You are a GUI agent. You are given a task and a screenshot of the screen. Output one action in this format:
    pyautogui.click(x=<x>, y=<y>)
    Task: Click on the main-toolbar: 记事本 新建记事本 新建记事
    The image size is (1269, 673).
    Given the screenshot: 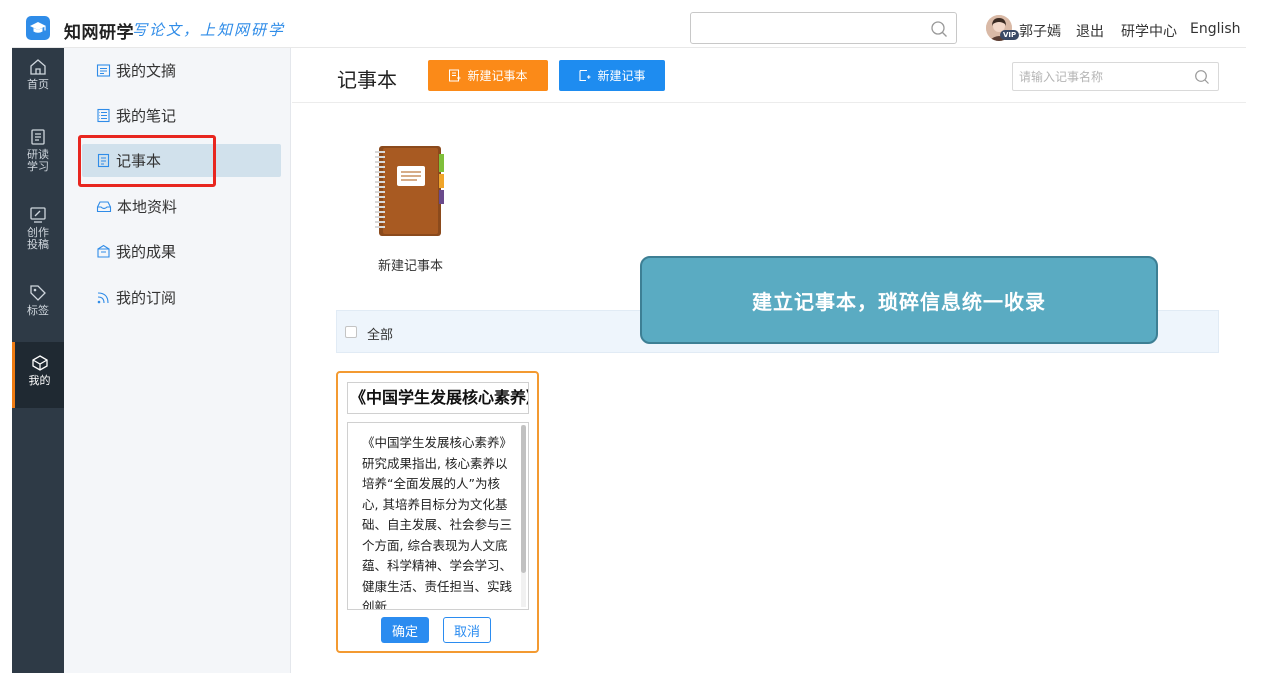 What is the action you would take?
    pyautogui.click(x=769, y=75)
    